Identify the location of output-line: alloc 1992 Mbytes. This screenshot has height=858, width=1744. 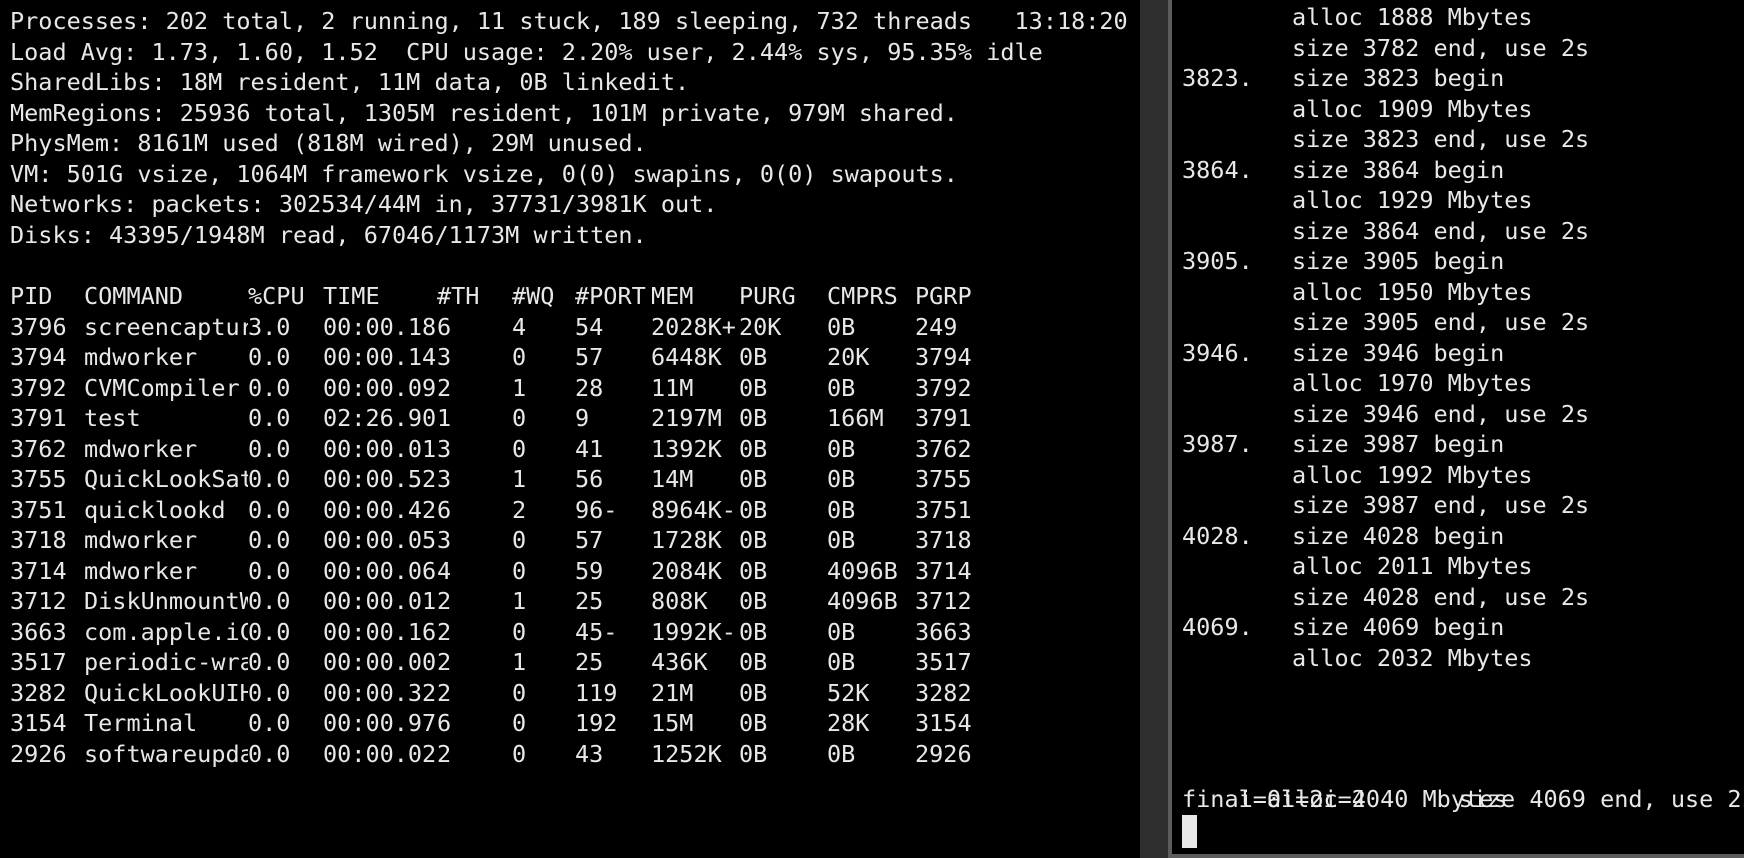
(1452, 475).